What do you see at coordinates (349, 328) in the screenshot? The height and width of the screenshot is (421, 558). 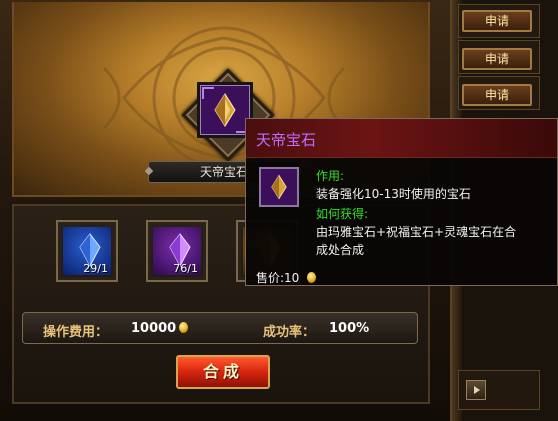 I see `success-rate-value: 100%` at bounding box center [349, 328].